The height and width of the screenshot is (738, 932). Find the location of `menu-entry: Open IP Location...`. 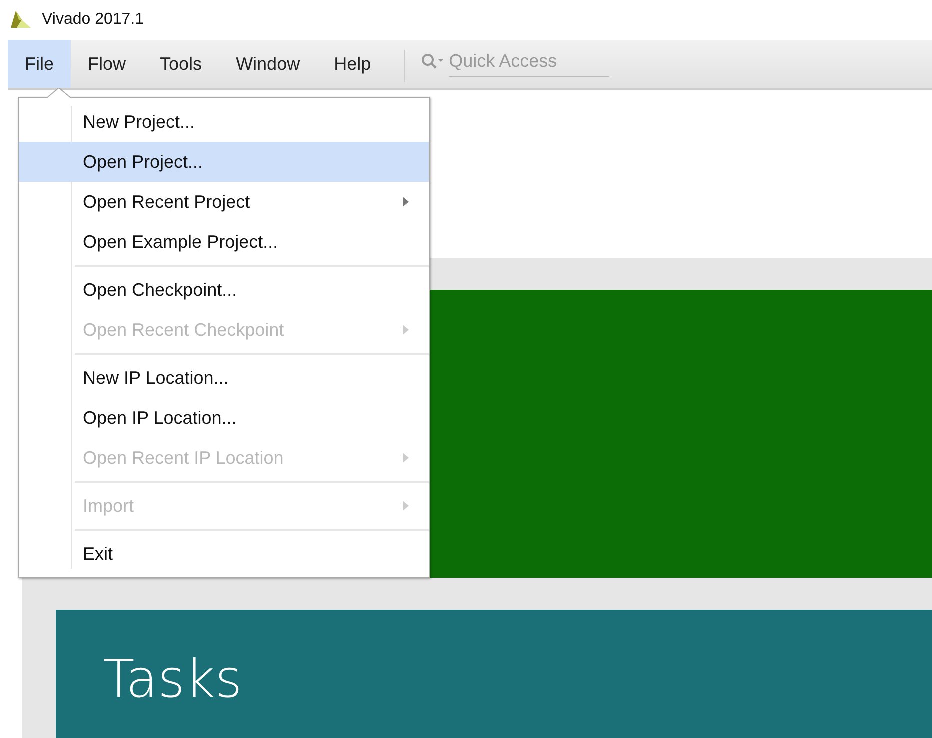

menu-entry: Open IP Location... is located at coordinates (224, 418).